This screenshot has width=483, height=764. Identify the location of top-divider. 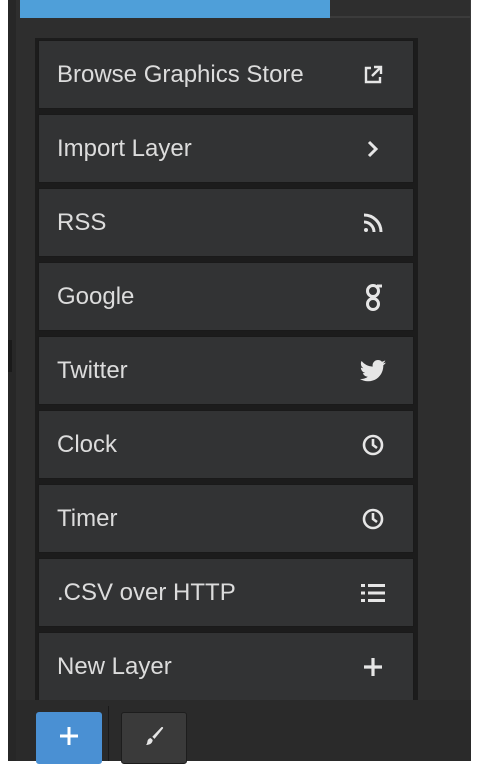
(400, 17).